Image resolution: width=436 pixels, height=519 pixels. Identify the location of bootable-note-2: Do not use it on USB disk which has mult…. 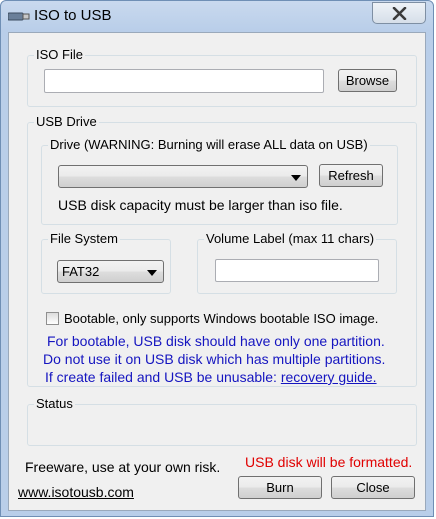
(214, 359).